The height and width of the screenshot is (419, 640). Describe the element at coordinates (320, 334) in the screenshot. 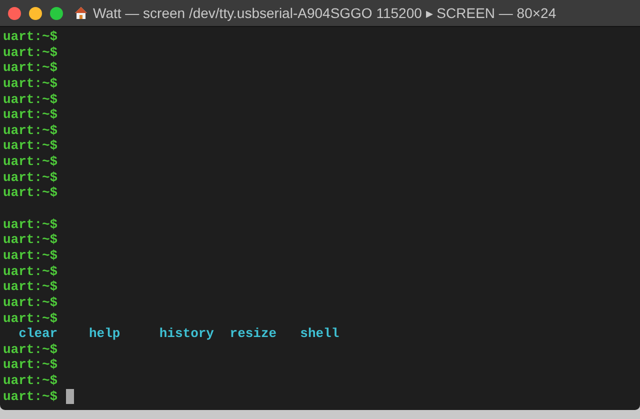

I see `command-name: shell` at that location.